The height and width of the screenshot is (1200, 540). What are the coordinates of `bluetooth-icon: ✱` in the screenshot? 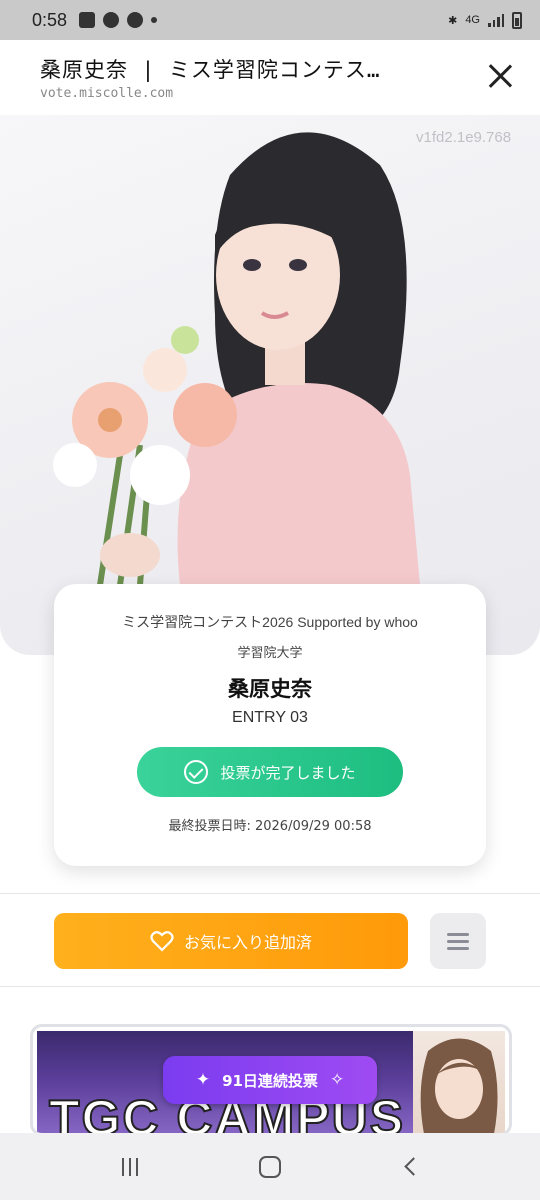 It's located at (453, 20).